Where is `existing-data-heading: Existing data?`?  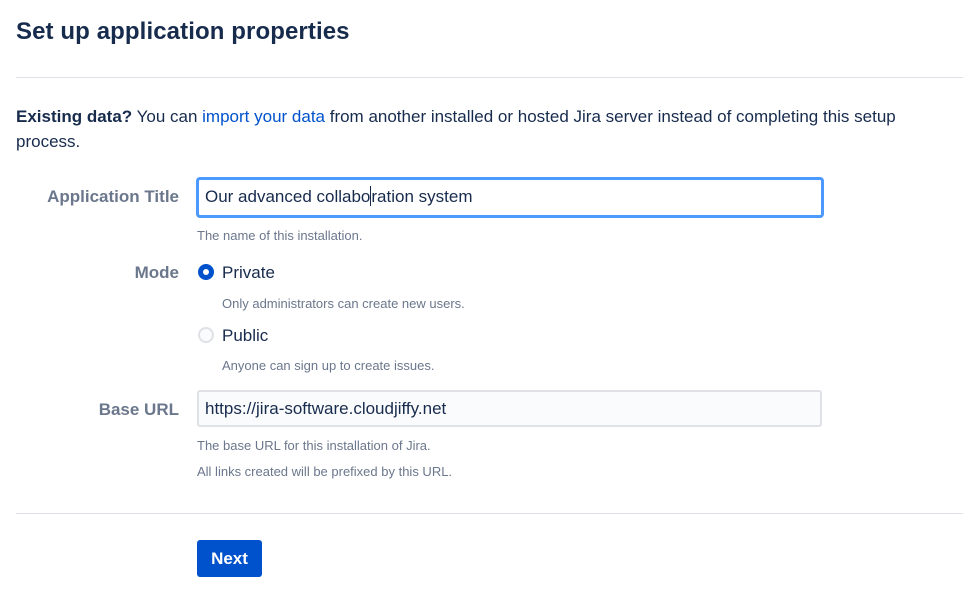 existing-data-heading: Existing data? is located at coordinates (74, 116).